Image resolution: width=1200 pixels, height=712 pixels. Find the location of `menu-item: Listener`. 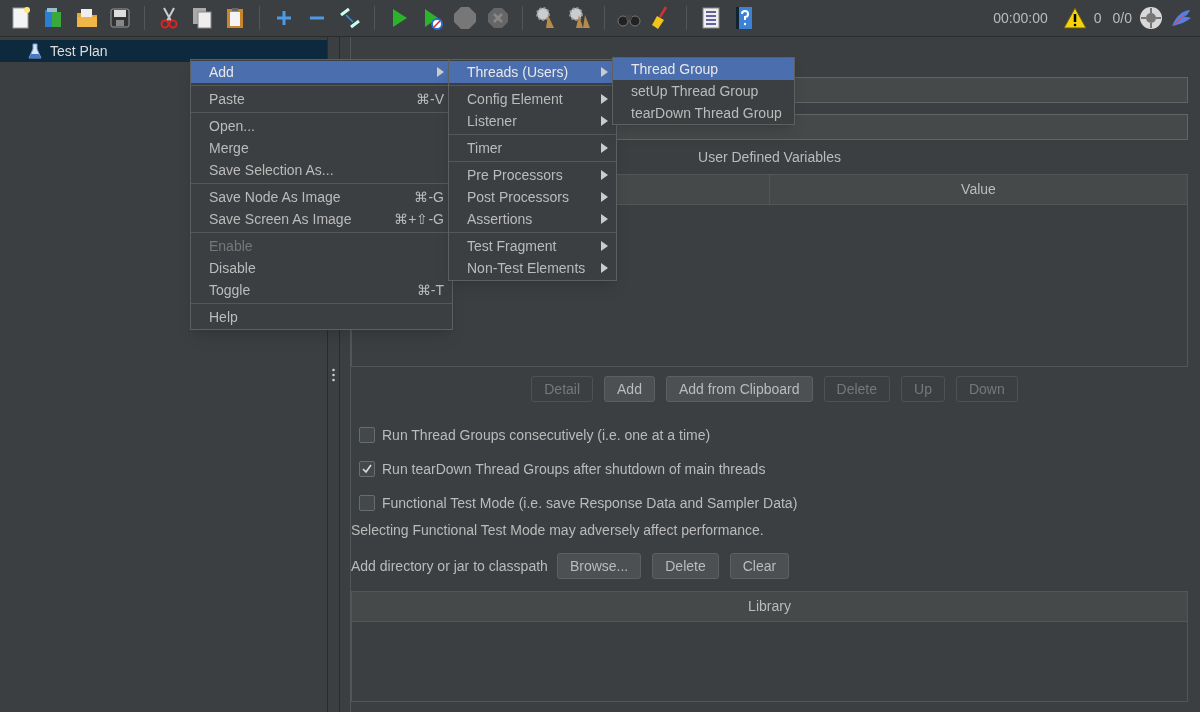

menu-item: Listener is located at coordinates (532, 121).